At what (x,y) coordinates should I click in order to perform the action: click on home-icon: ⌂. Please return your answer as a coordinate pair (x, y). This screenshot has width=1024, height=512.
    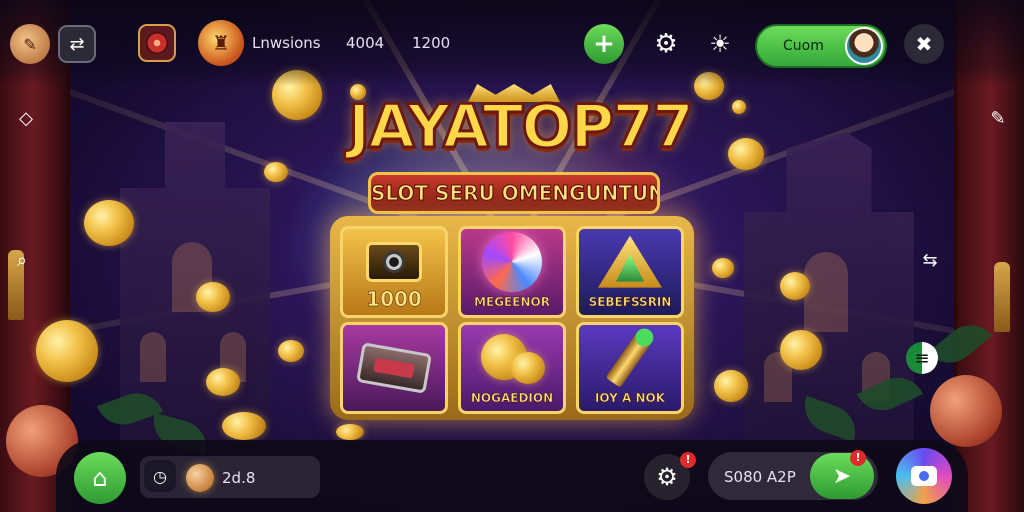
    Looking at the image, I should click on (100, 478).